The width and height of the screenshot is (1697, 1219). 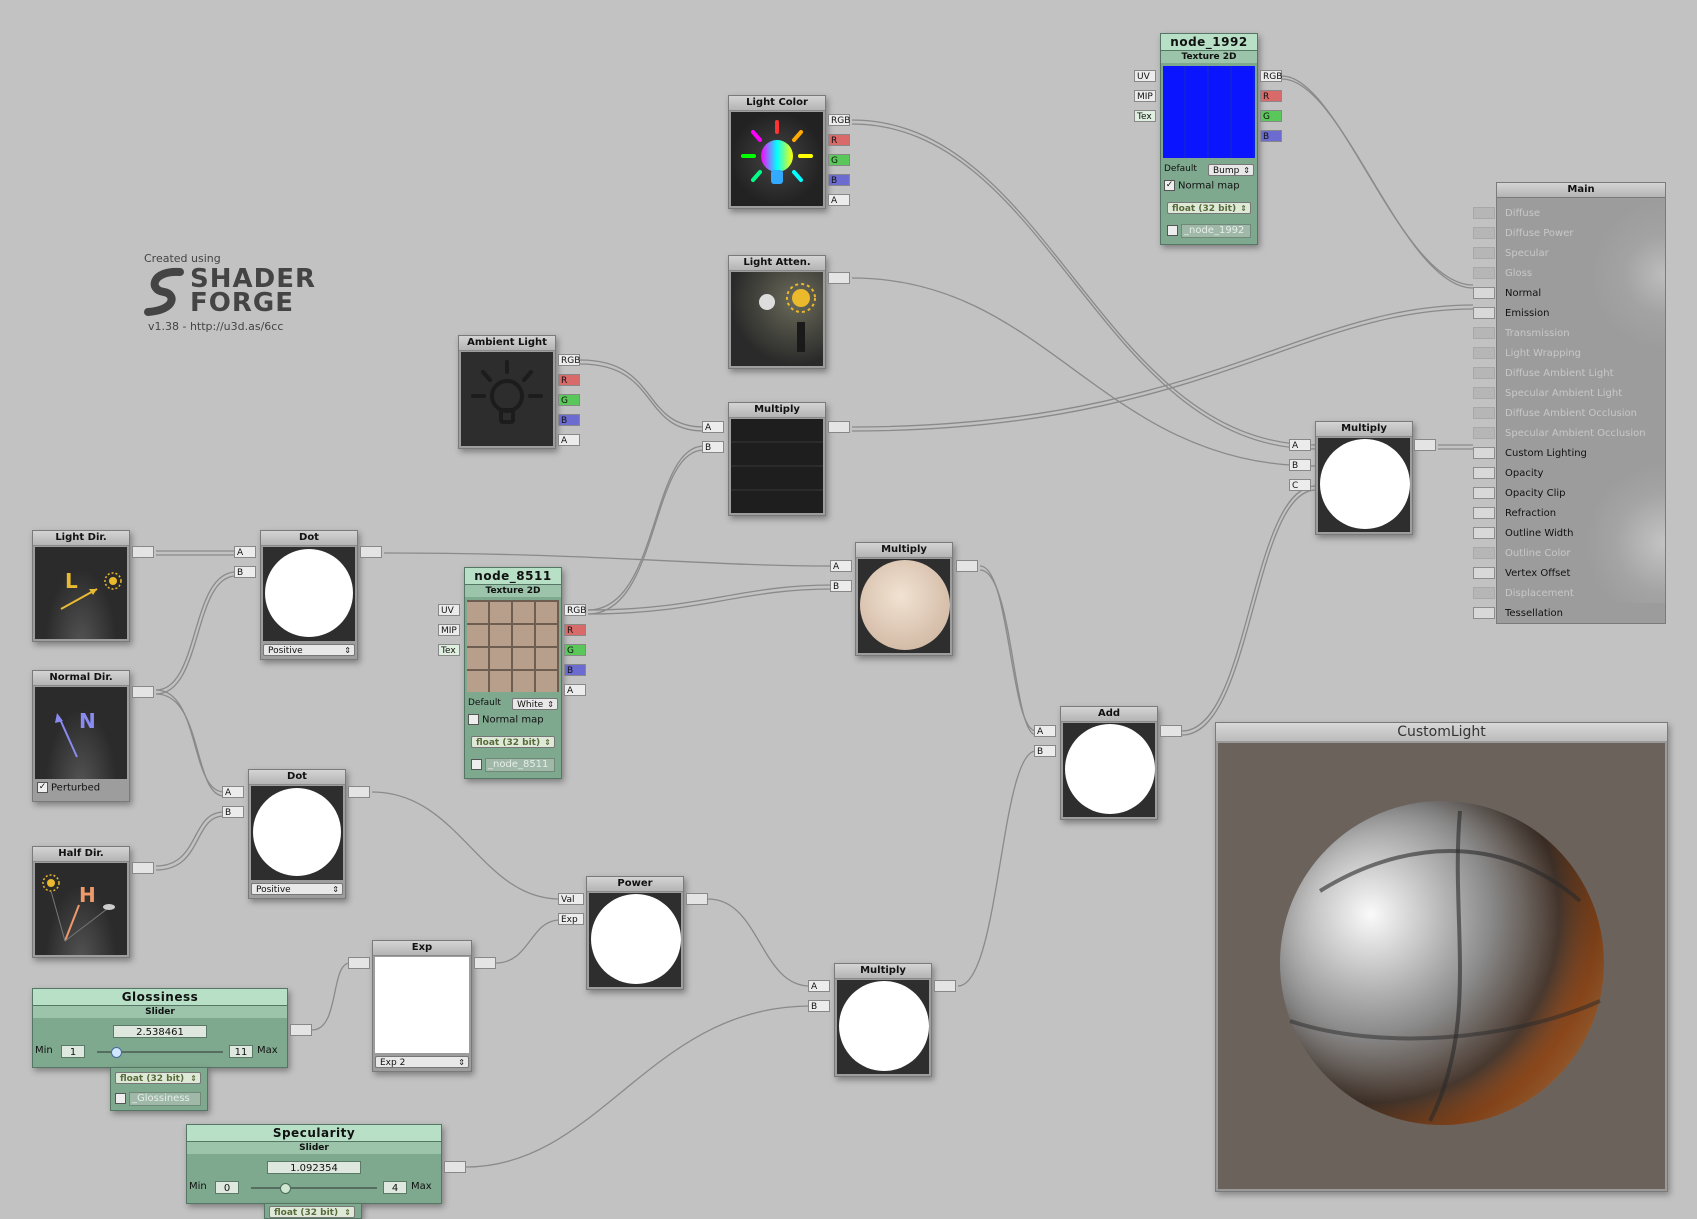 I want to click on light-color-a-port: A, so click(x=839, y=200).